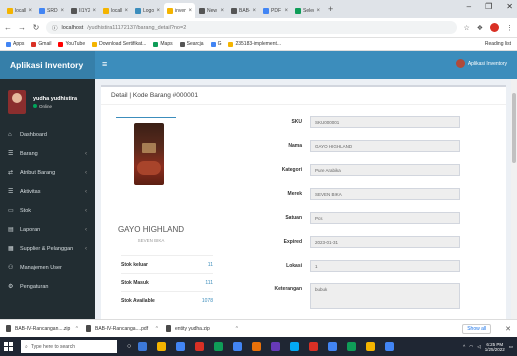 The height and width of the screenshot is (356, 517). Describe the element at coordinates (511, 347) in the screenshot. I see `notification-icon: ▭` at that location.